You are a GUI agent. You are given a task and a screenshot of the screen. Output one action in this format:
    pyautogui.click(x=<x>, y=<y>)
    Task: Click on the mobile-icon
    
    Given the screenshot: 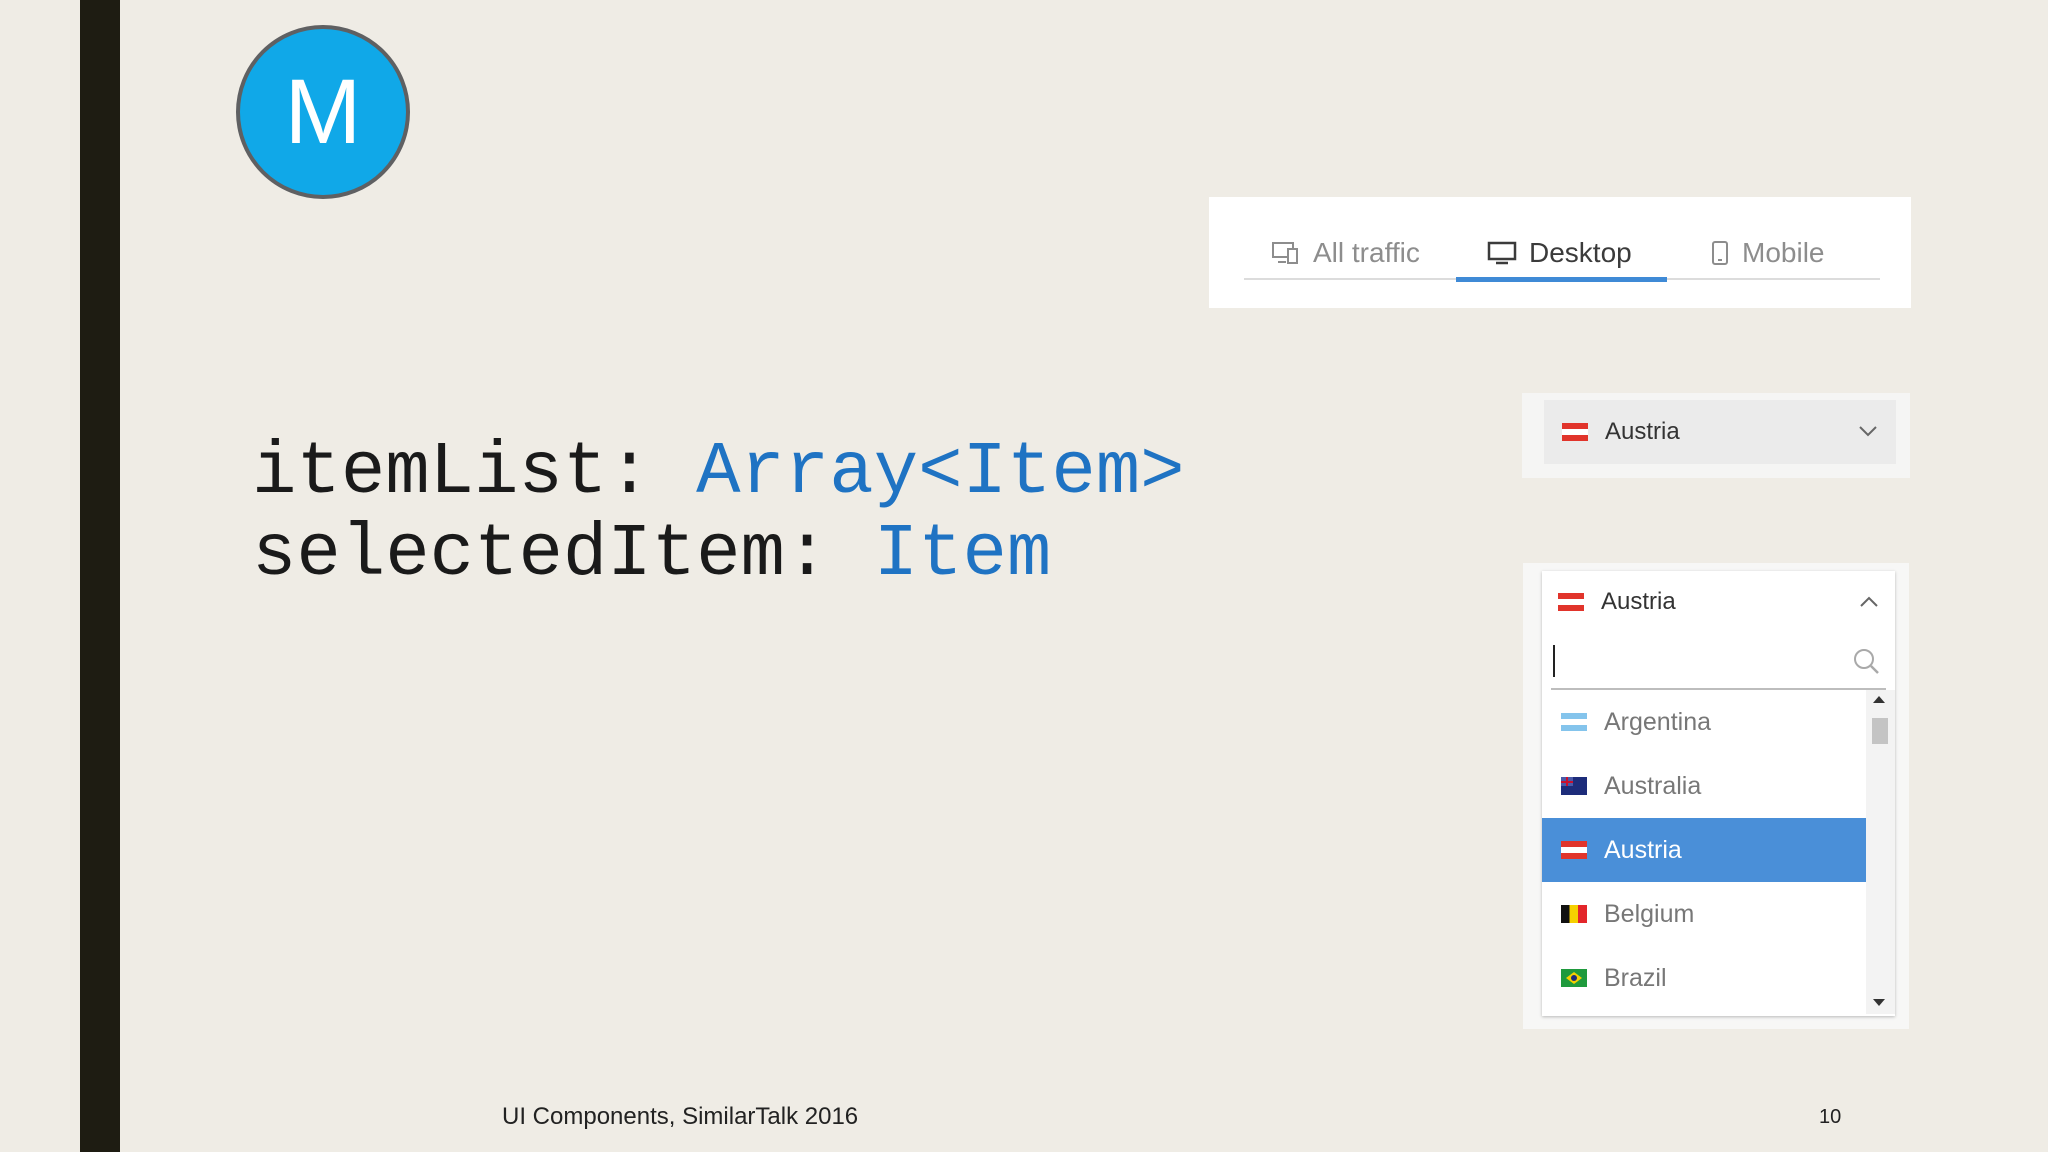 What is the action you would take?
    pyautogui.click(x=1720, y=253)
    